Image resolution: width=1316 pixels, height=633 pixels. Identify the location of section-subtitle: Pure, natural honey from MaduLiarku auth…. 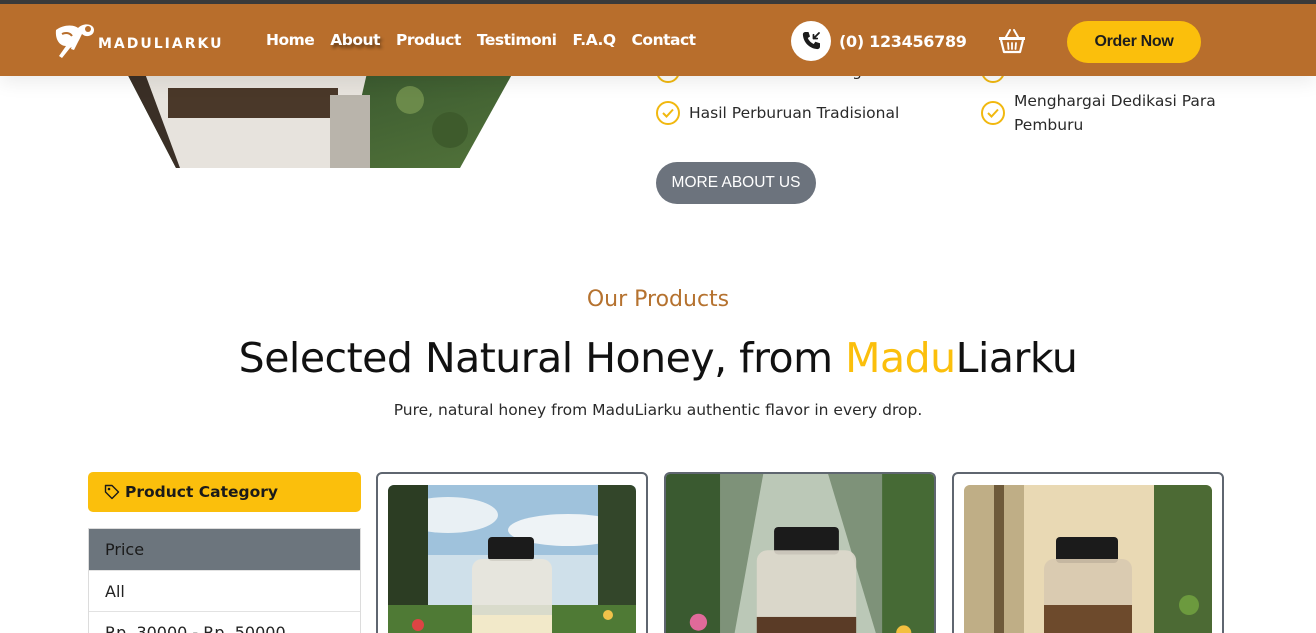
(658, 410).